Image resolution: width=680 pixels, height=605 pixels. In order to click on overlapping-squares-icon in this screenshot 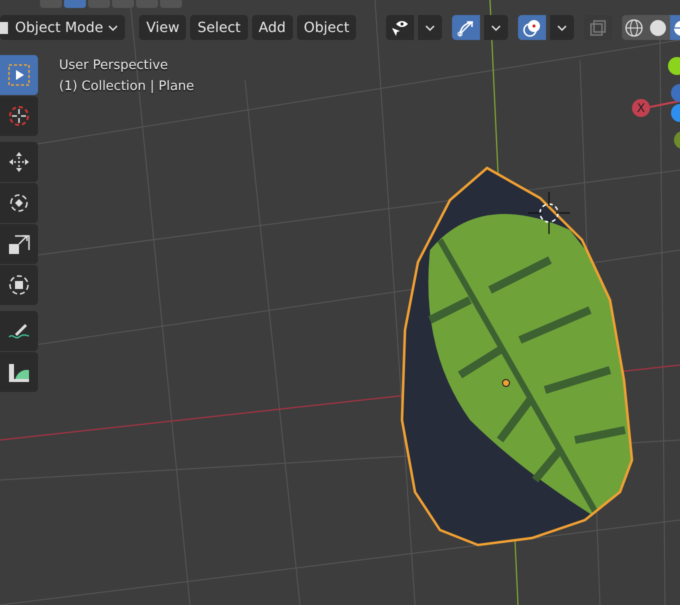, I will do `click(598, 28)`.